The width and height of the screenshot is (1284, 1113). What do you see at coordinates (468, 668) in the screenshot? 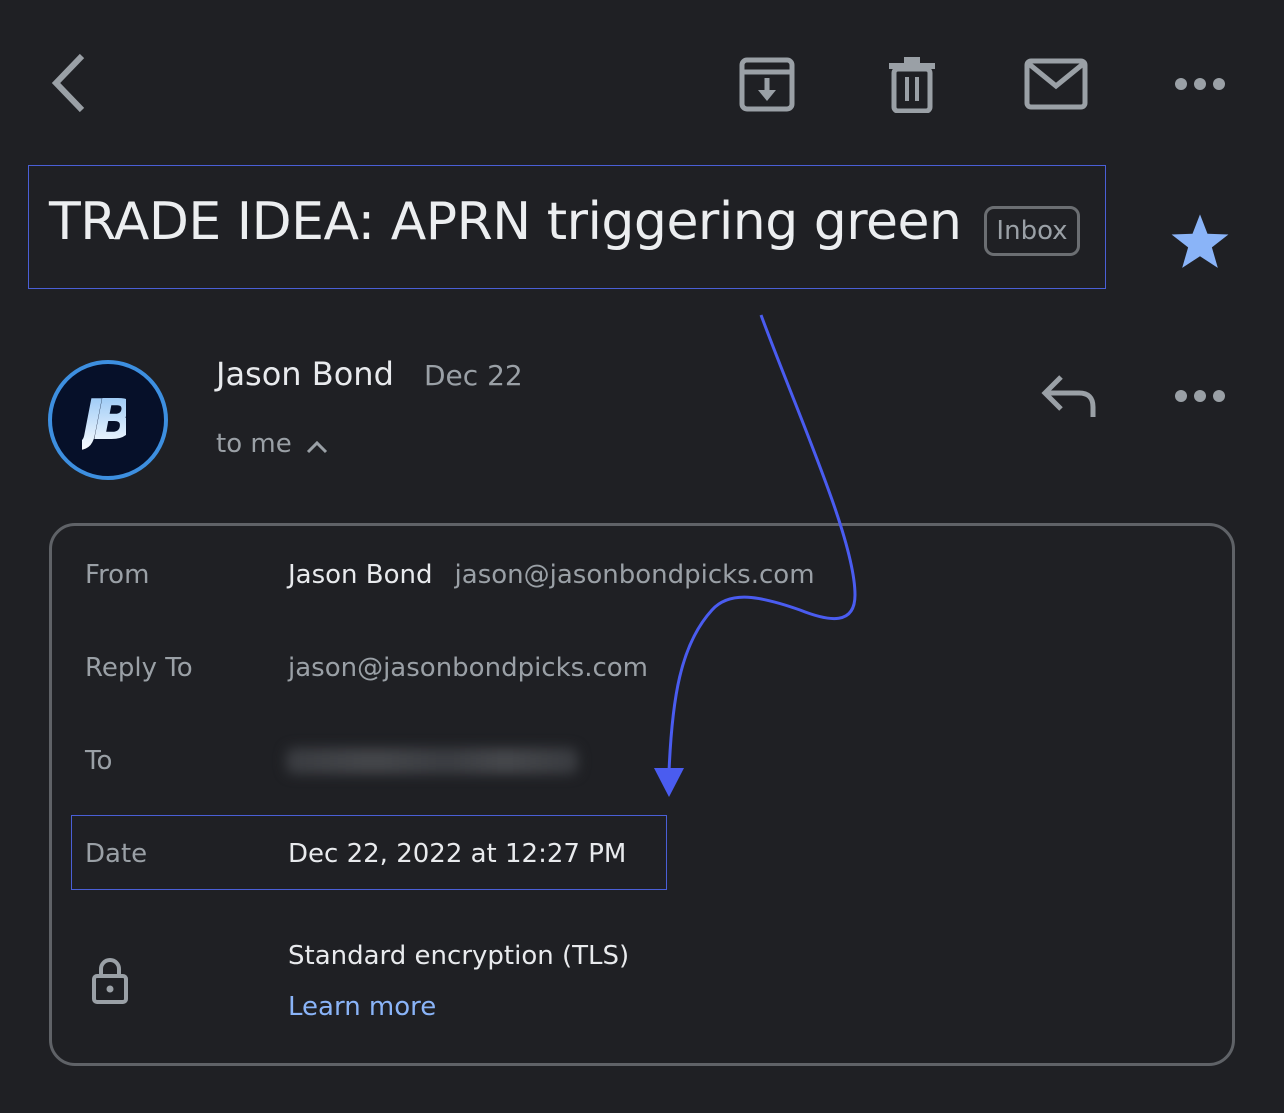
I see `reply-to-email: jason@jasonbondpicks.com` at bounding box center [468, 668].